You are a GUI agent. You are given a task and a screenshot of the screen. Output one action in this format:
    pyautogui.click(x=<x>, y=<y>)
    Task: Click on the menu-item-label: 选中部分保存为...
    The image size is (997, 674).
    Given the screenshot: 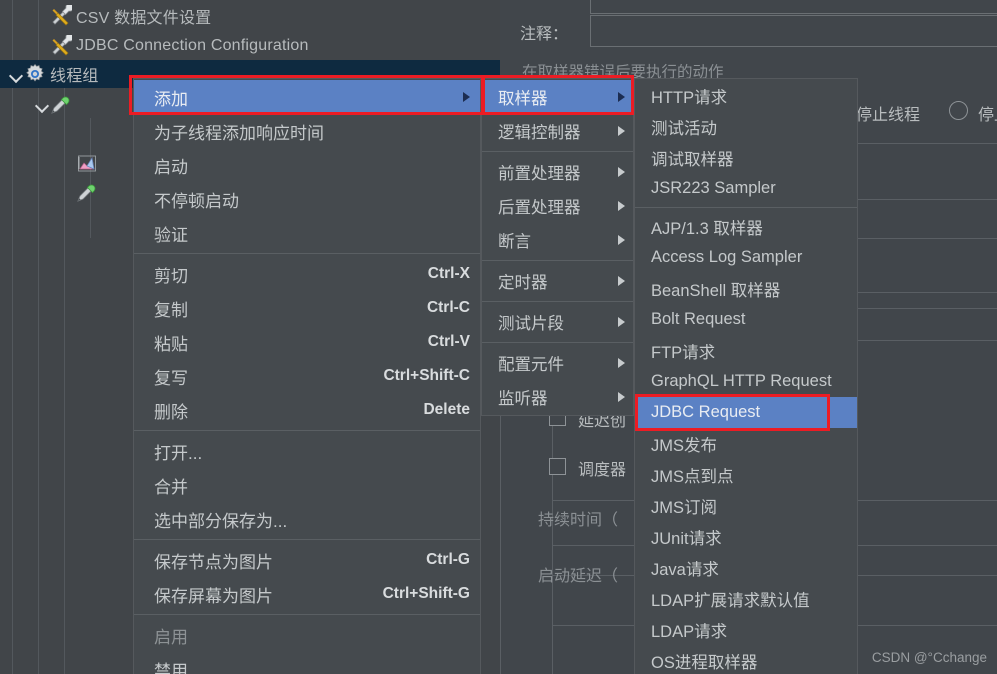 What is the action you would take?
    pyautogui.click(x=221, y=521)
    